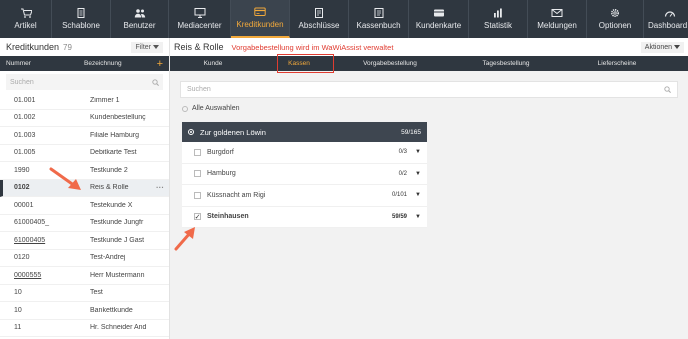 The width and height of the screenshot is (688, 339). I want to click on nav-kreditkunden: Kreditkunden, so click(260, 19).